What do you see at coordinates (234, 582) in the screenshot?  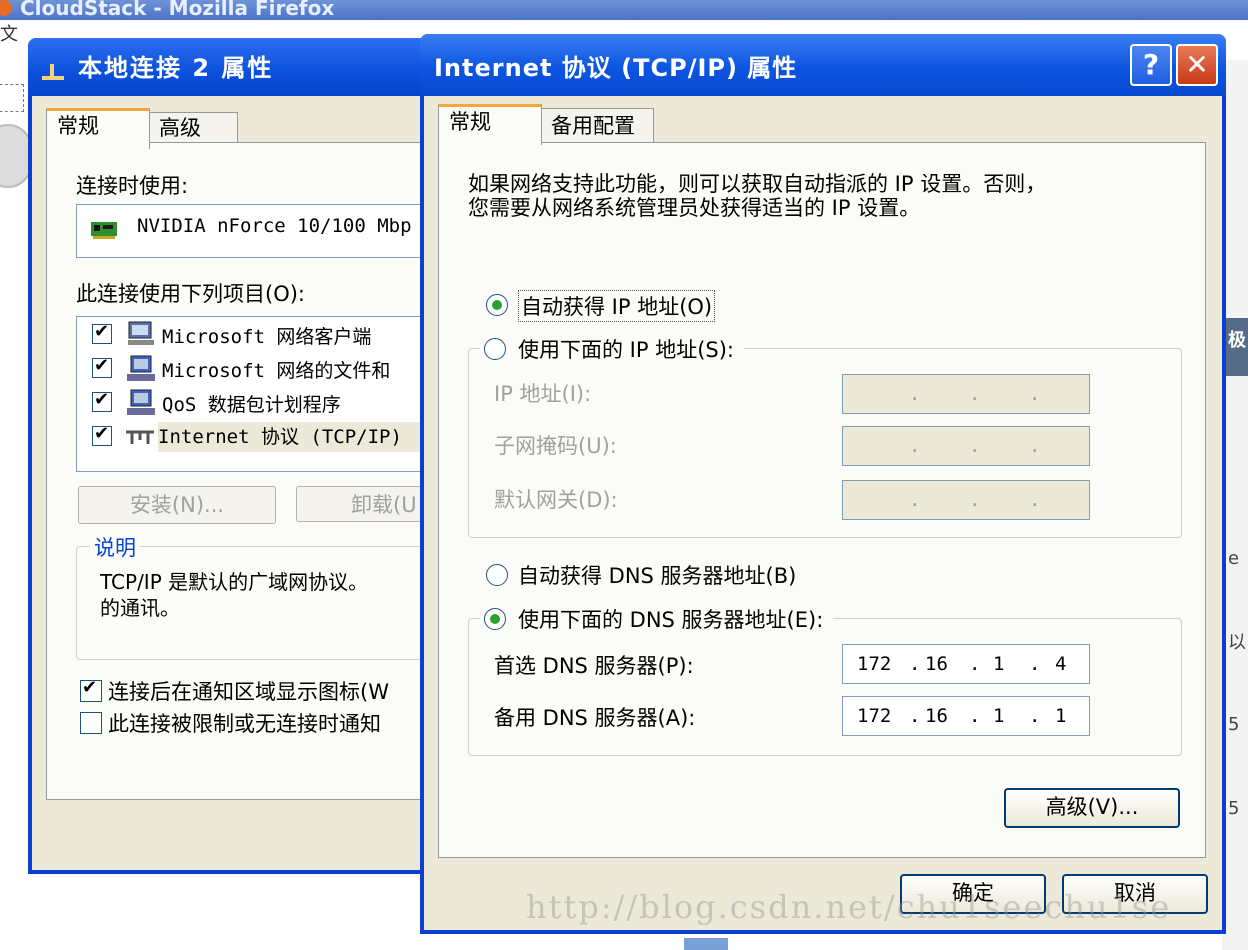 I see `description-text: TCP/IP 是默认的广域网协议。` at bounding box center [234, 582].